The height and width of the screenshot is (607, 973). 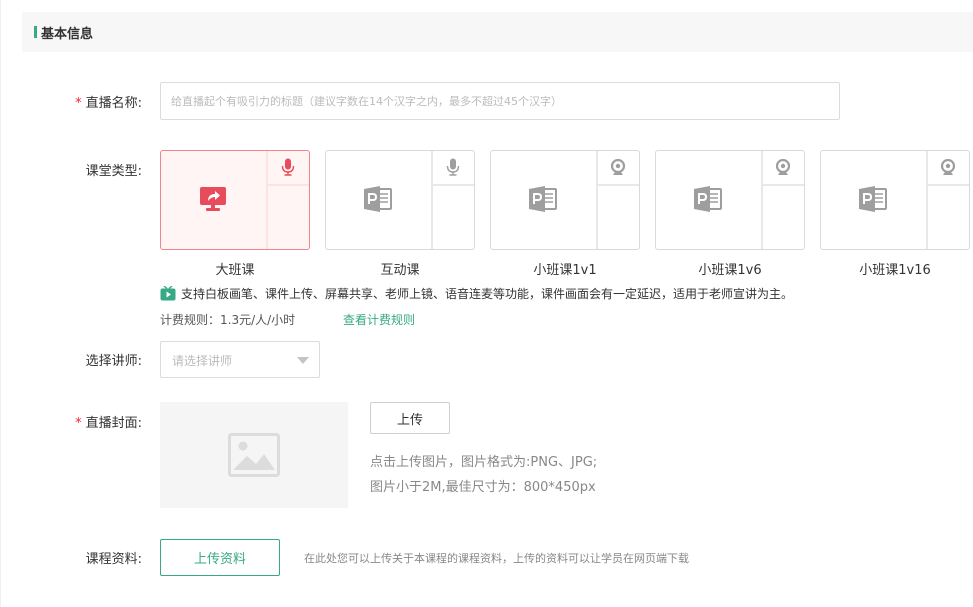 I want to click on upload-materials-button: 上传资料, so click(x=220, y=557).